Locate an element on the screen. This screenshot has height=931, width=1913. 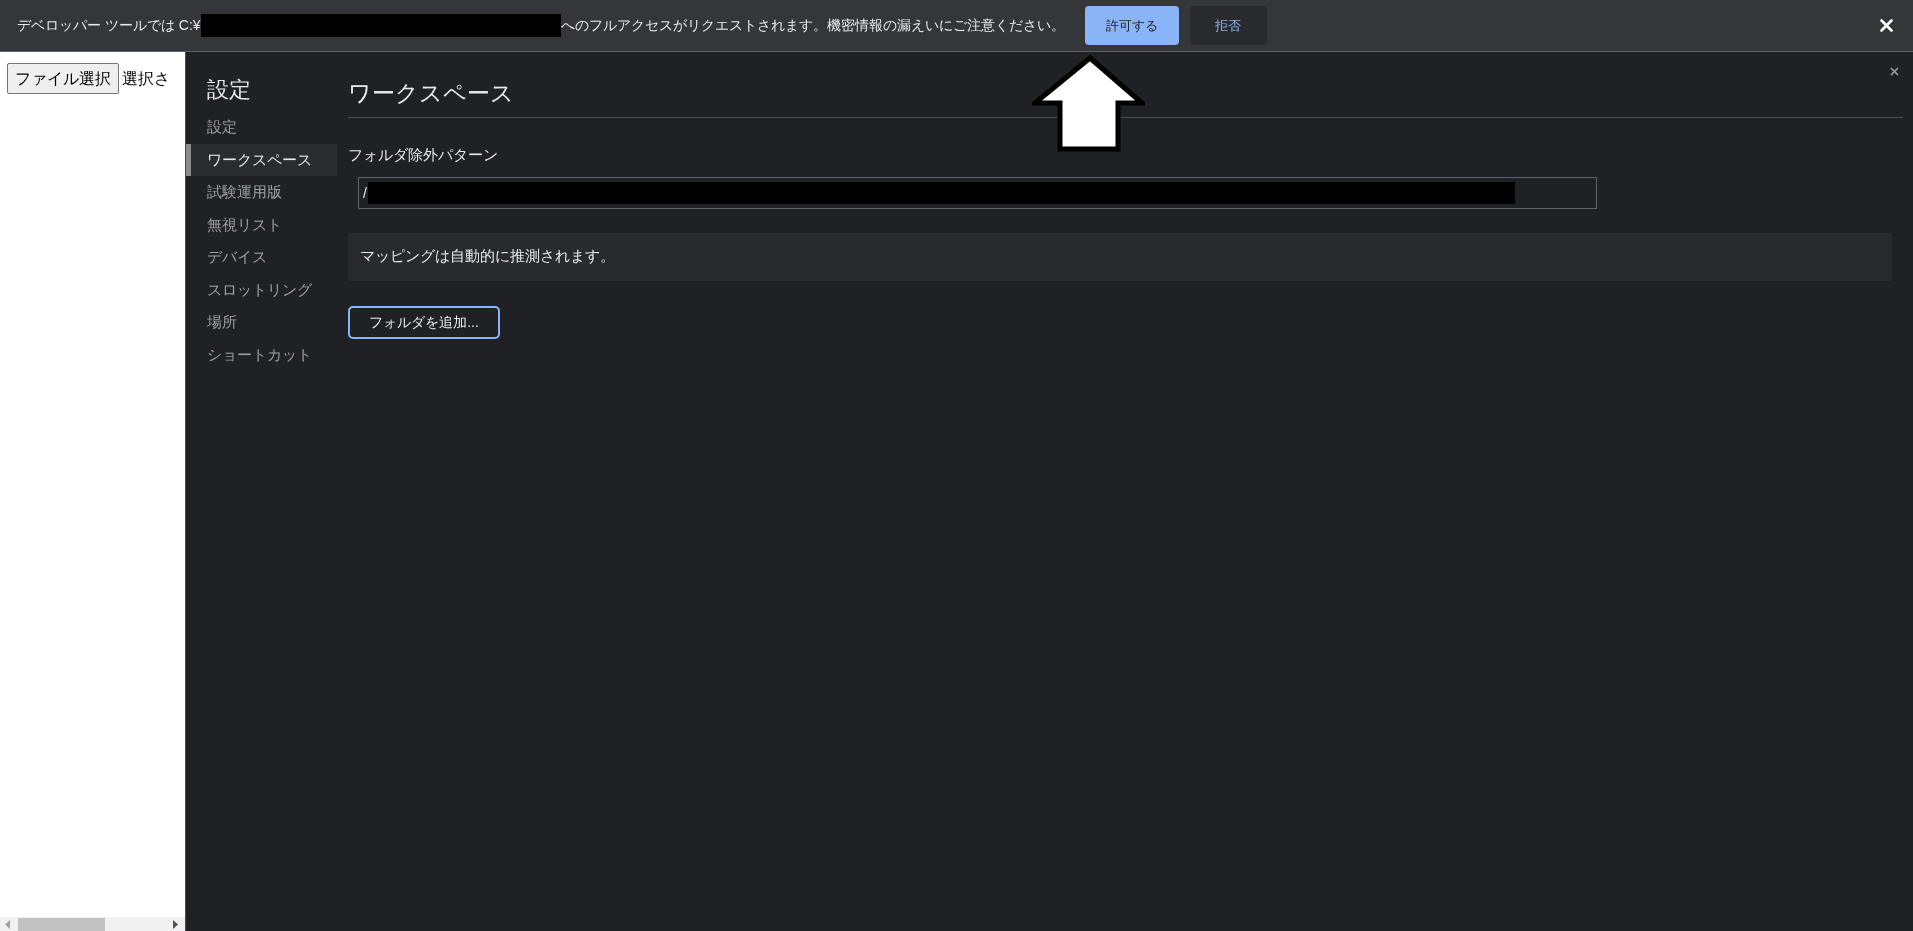
permission-message: デベロッパー ツールでは C:¥ is located at coordinates (109, 25).